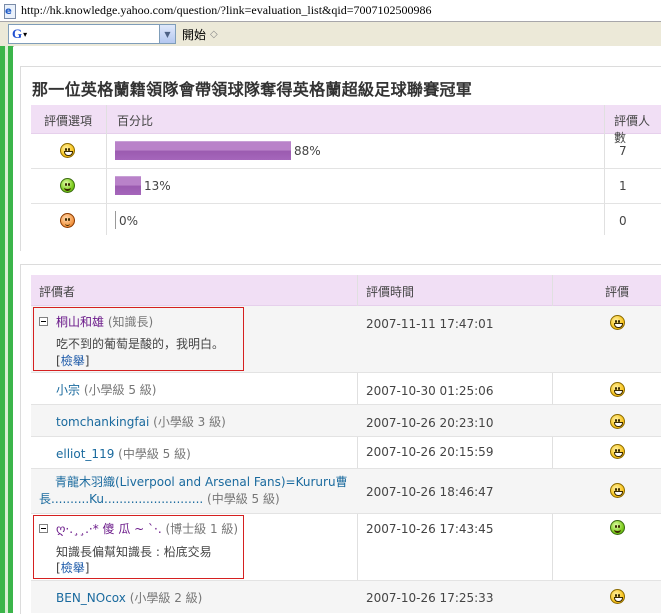 The image size is (661, 614). I want to click on evaluator-name: tomchankingfai, so click(102, 422).